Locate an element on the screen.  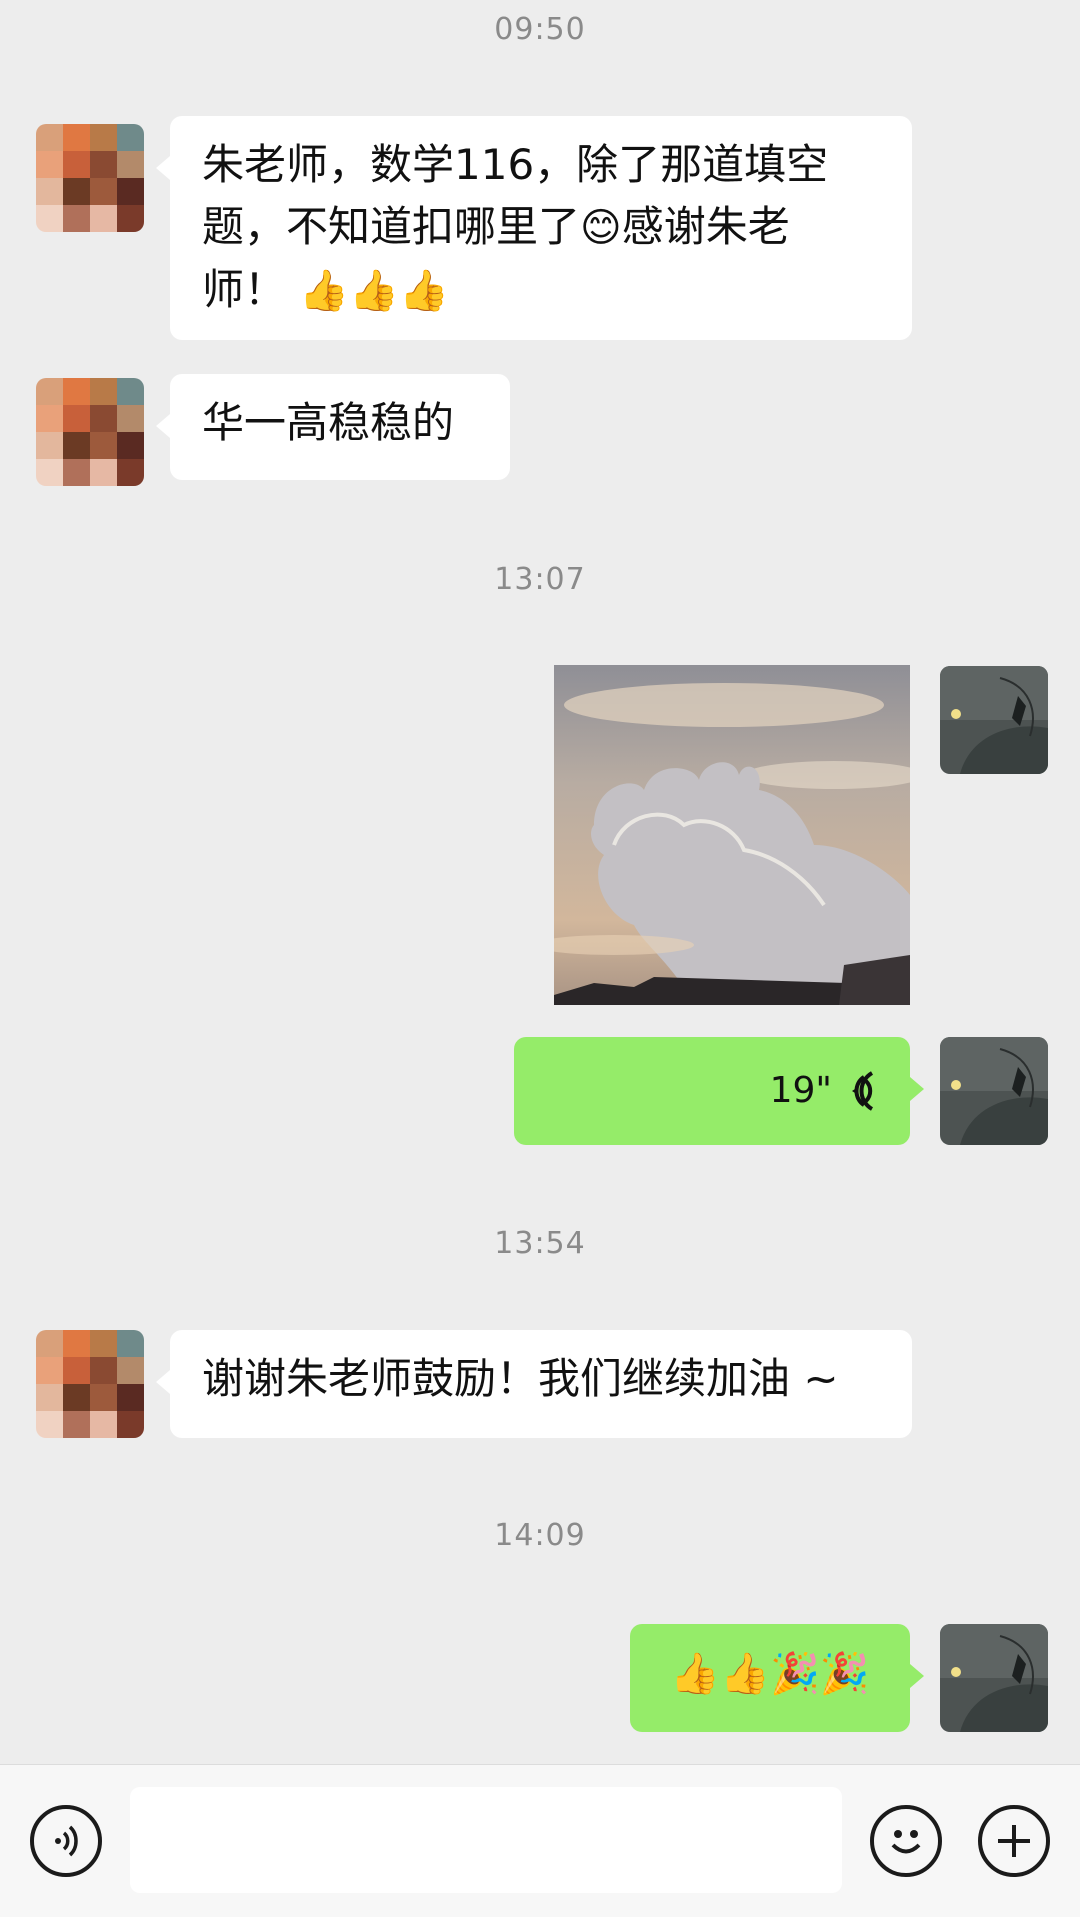
voice-duration: 19" is located at coordinates (800, 1090).